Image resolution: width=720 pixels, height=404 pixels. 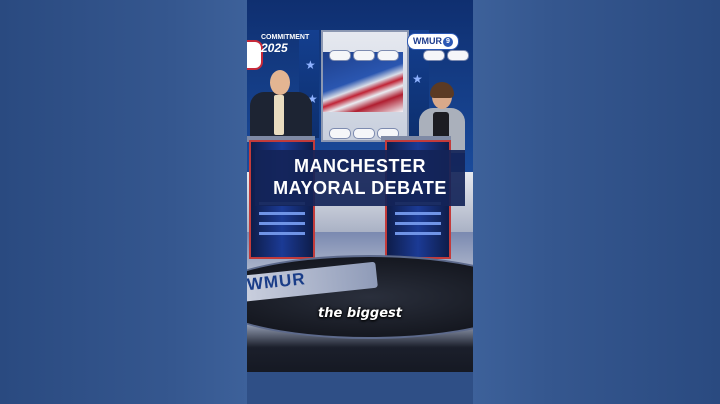 I want to click on event-logo: COMMITMENT 2025, so click(x=285, y=44).